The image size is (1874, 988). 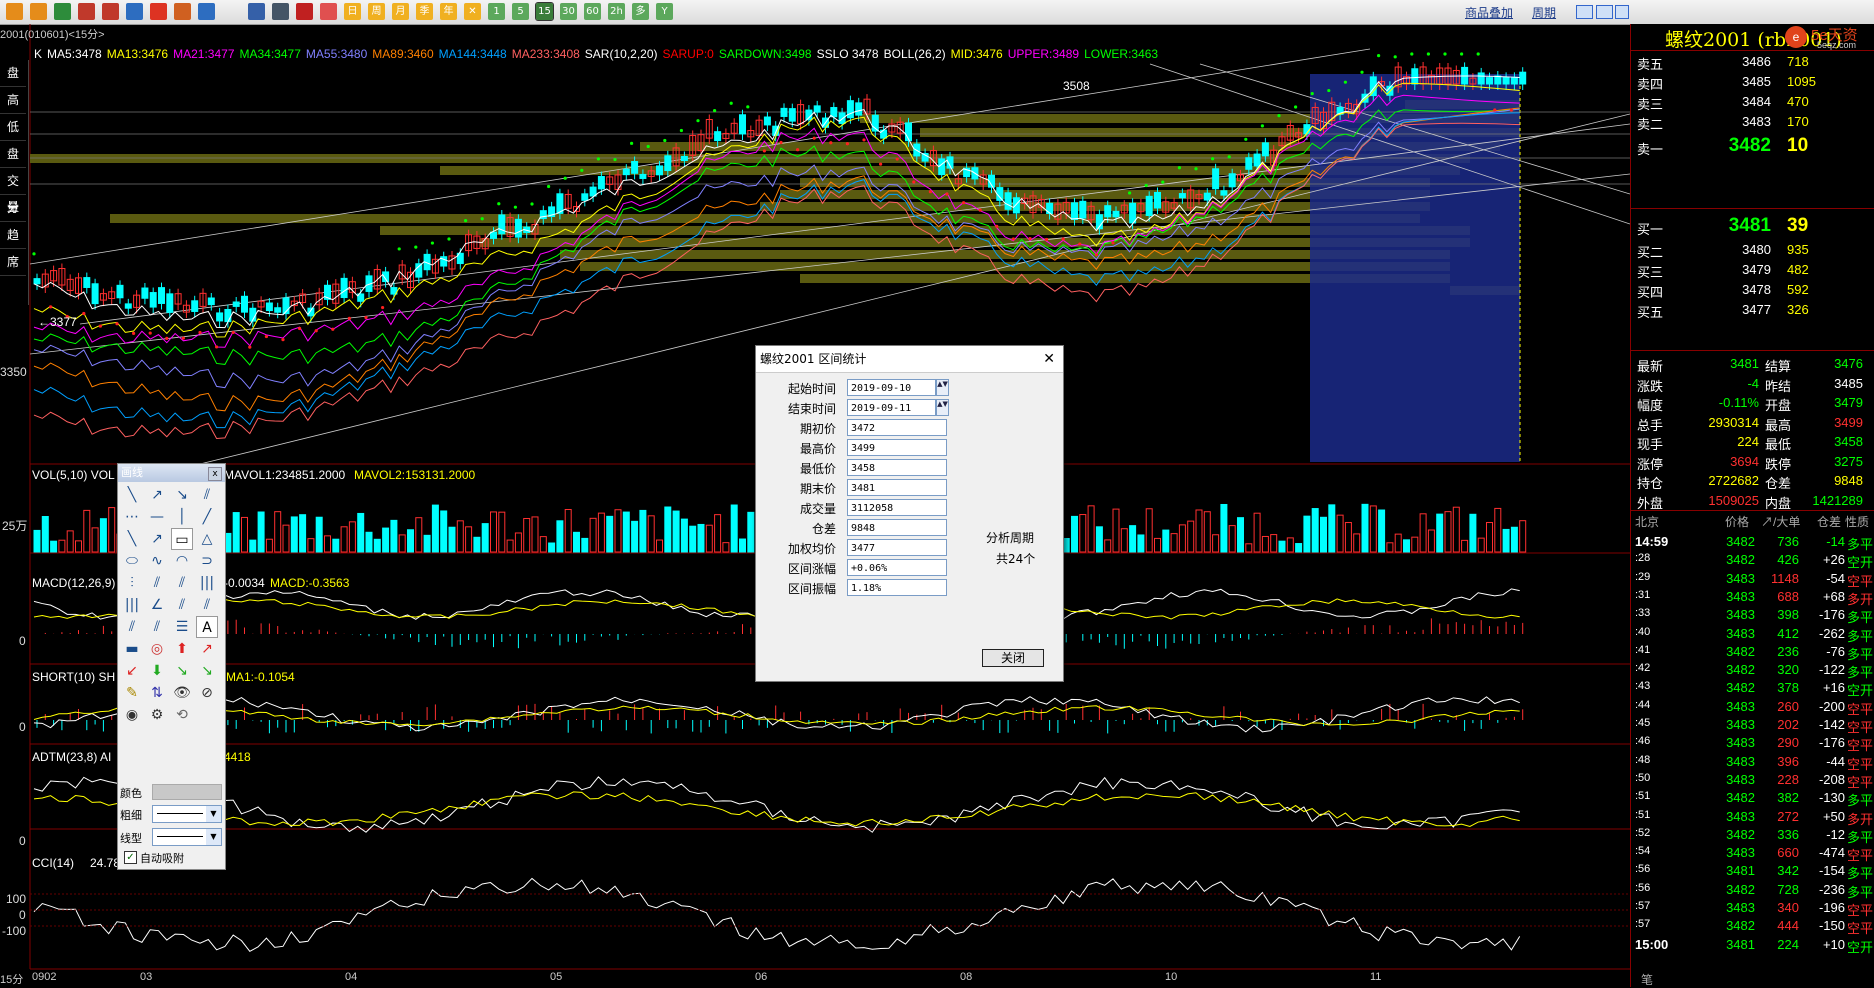 I want to click on down-arrow-icon: ⬇, so click(x=157, y=671).